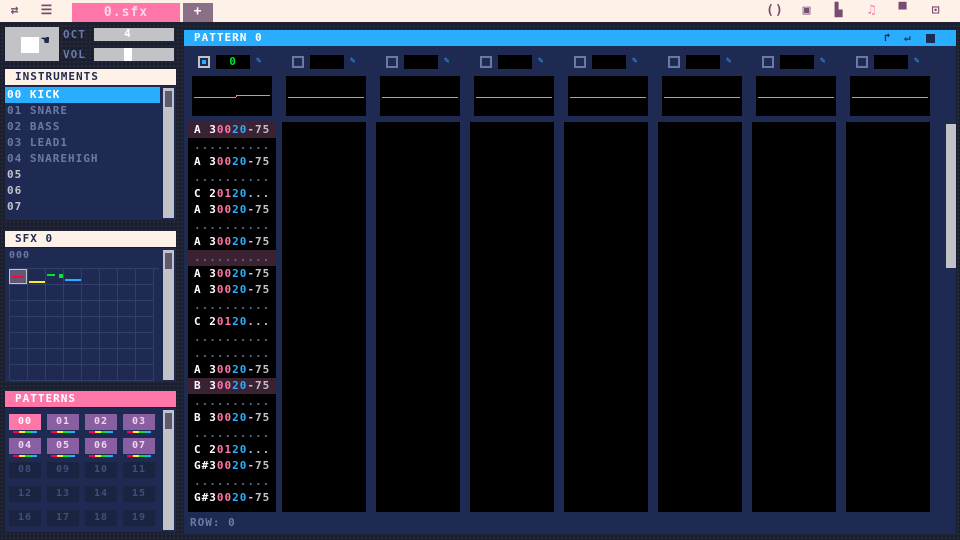  Describe the element at coordinates (139, 422) in the screenshot. I see `pattern-button: 03` at that location.